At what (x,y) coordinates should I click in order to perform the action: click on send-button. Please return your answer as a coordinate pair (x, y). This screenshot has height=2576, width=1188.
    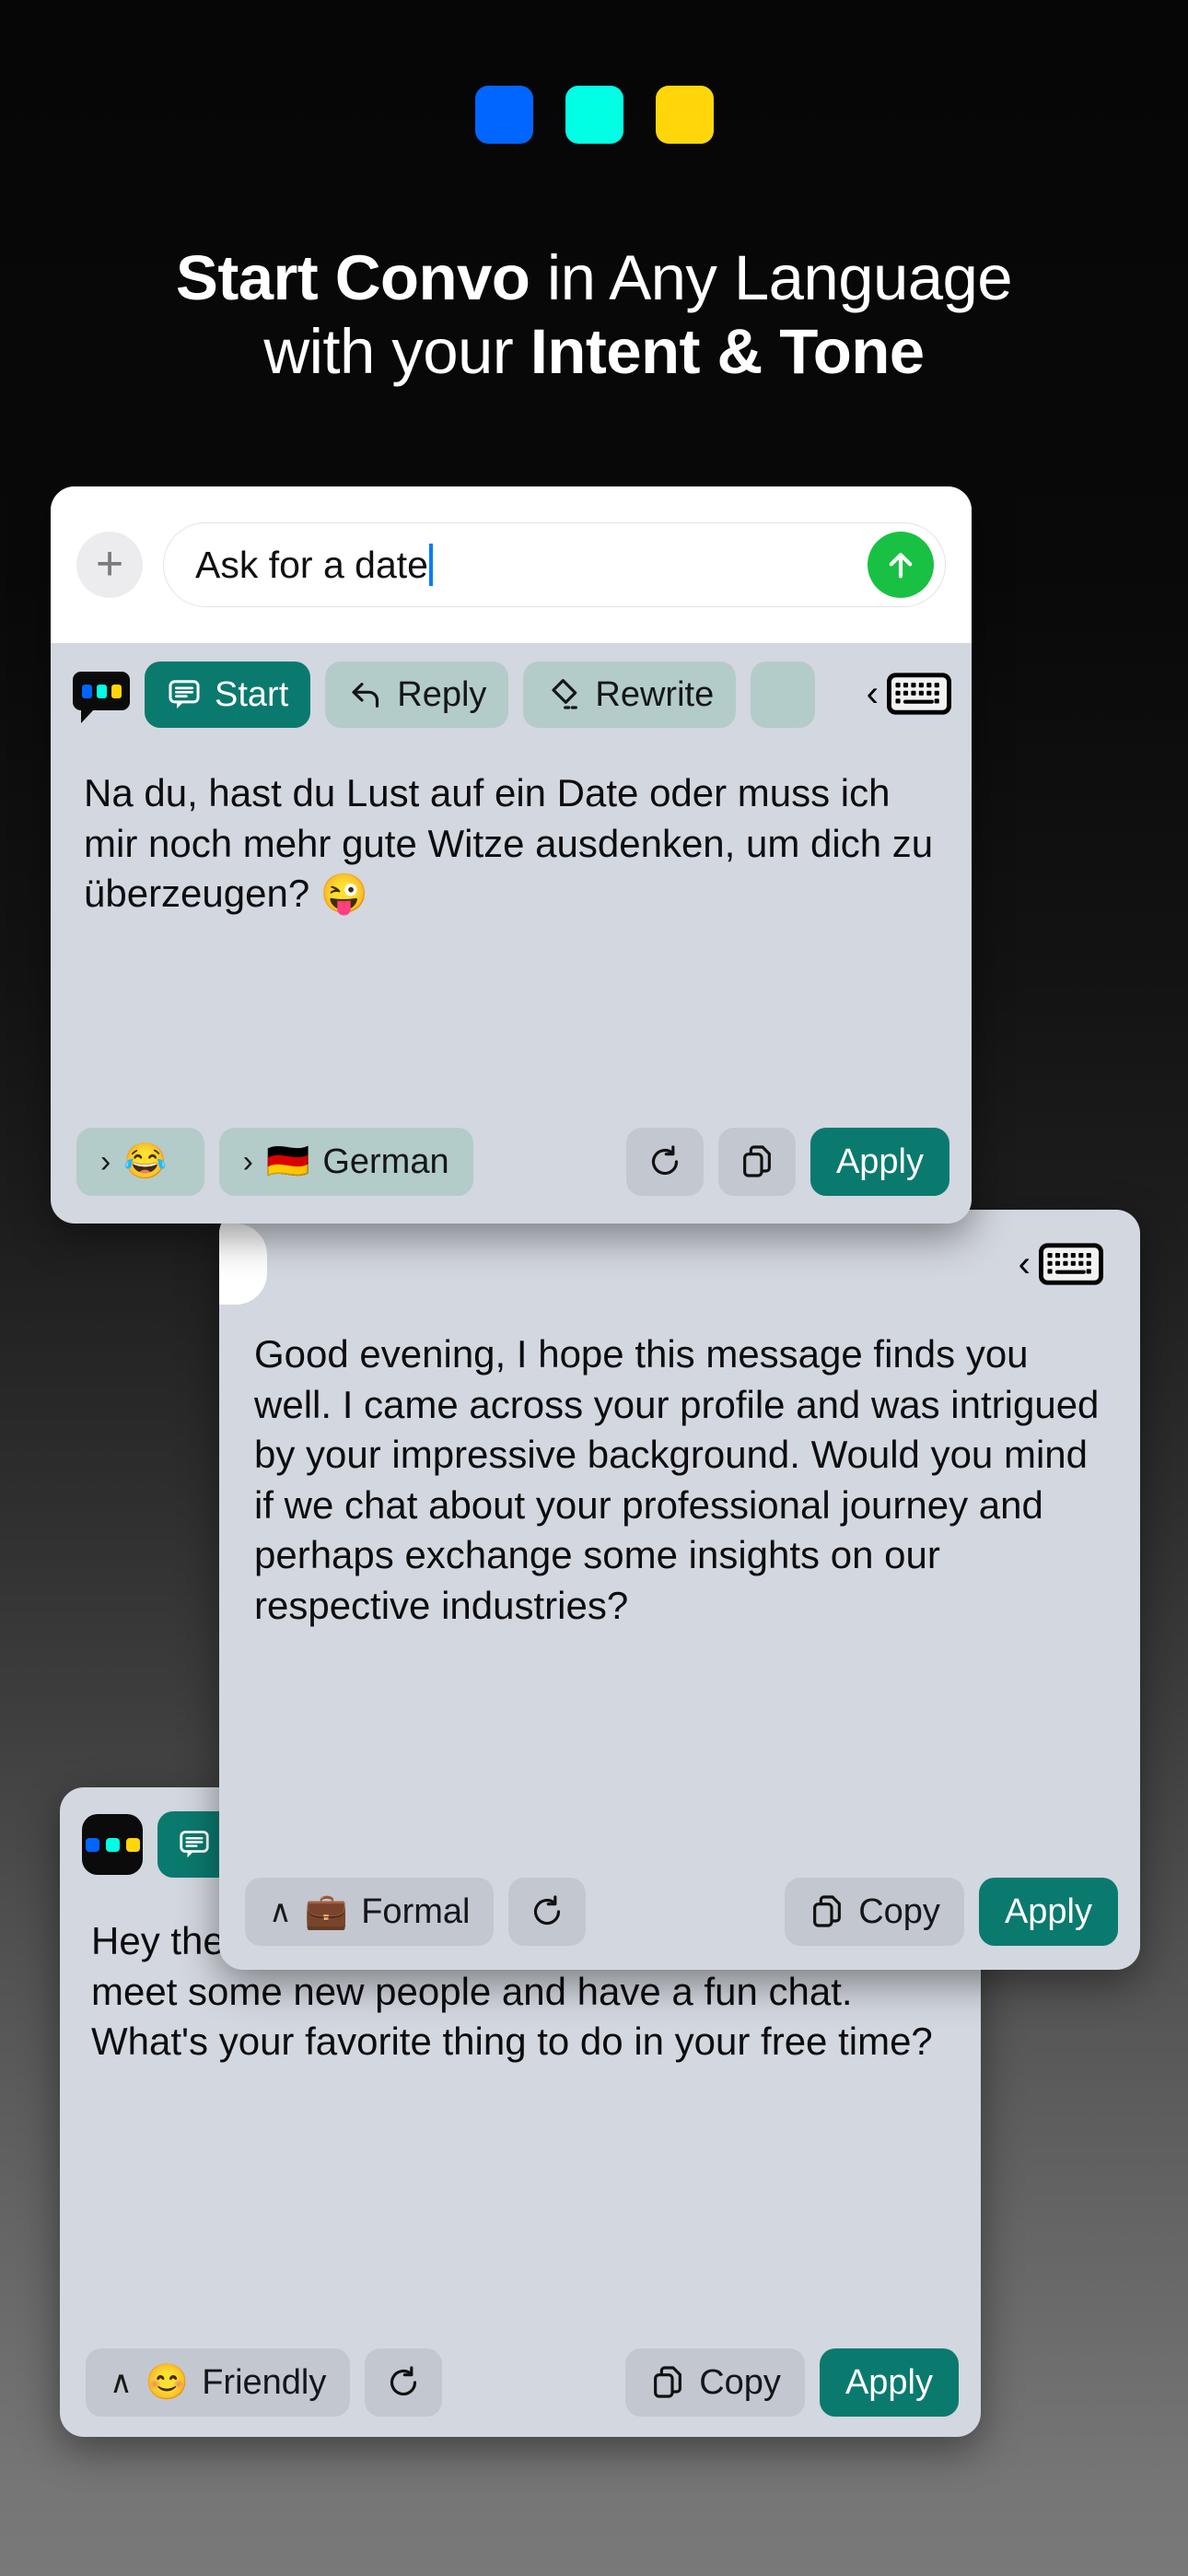
    Looking at the image, I should click on (901, 565).